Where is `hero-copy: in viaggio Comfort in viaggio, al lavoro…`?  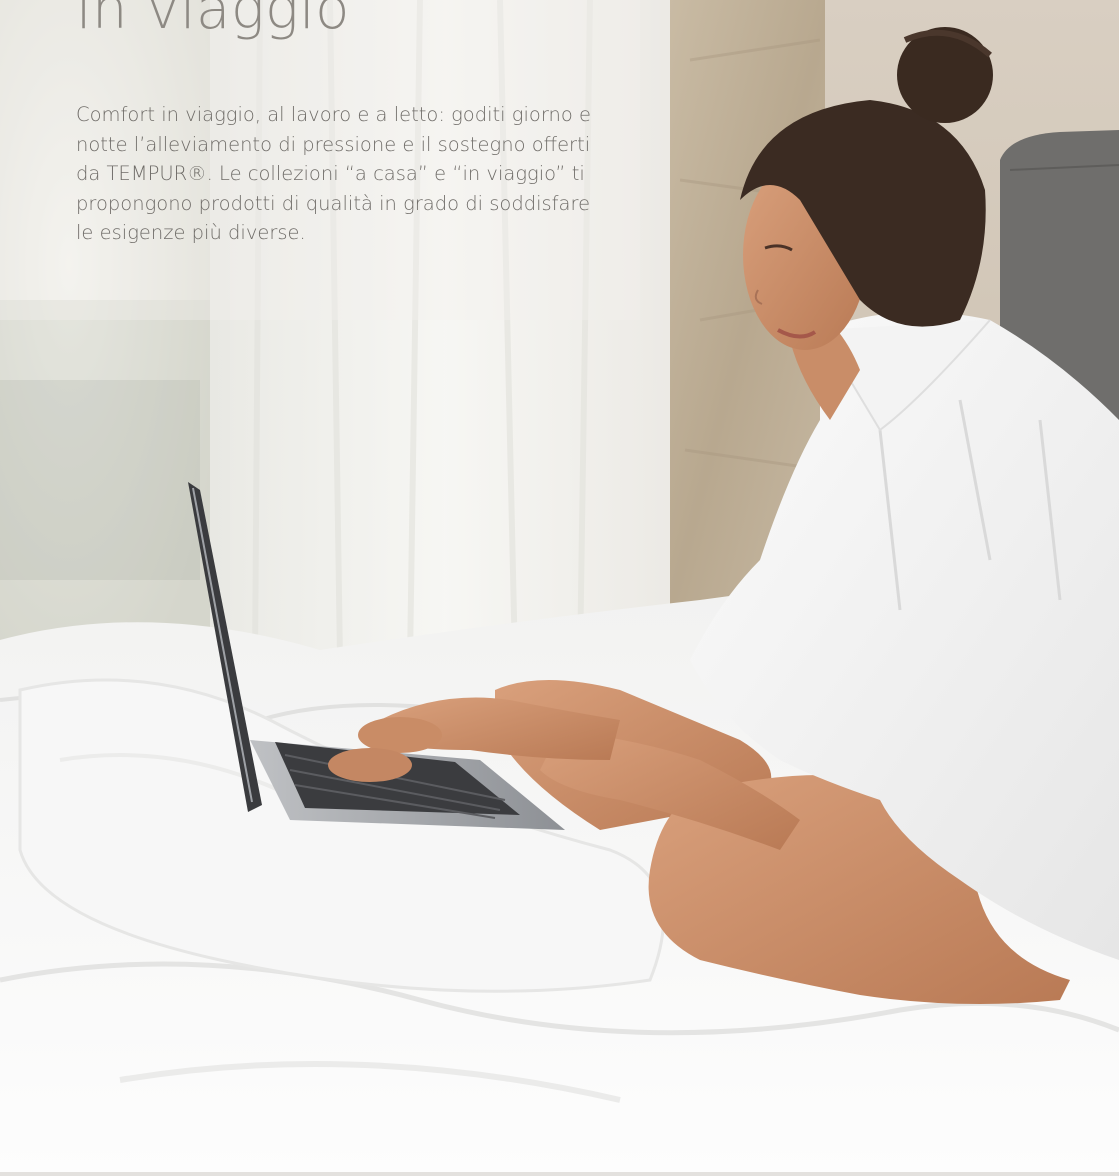
hero-copy: in viaggio Comfort in viaggio, al lavoro… is located at coordinates (336, 124).